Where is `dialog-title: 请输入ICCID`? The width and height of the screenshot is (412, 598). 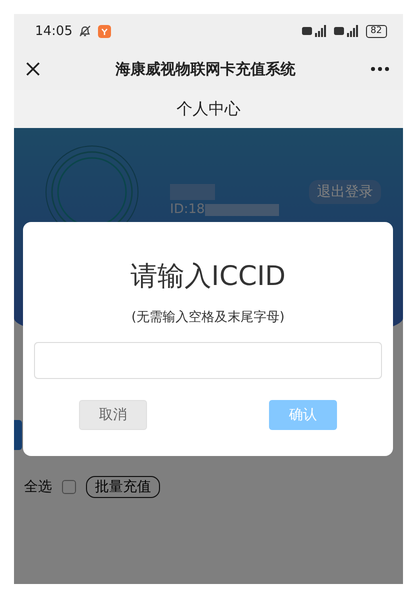 dialog-title: 请输入ICCID is located at coordinates (208, 277).